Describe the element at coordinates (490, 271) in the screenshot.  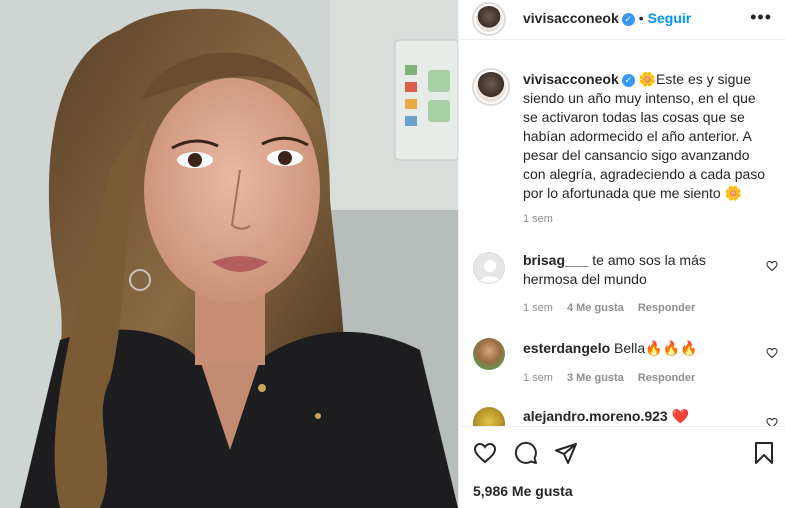
I see `default-avatar-icon` at that location.